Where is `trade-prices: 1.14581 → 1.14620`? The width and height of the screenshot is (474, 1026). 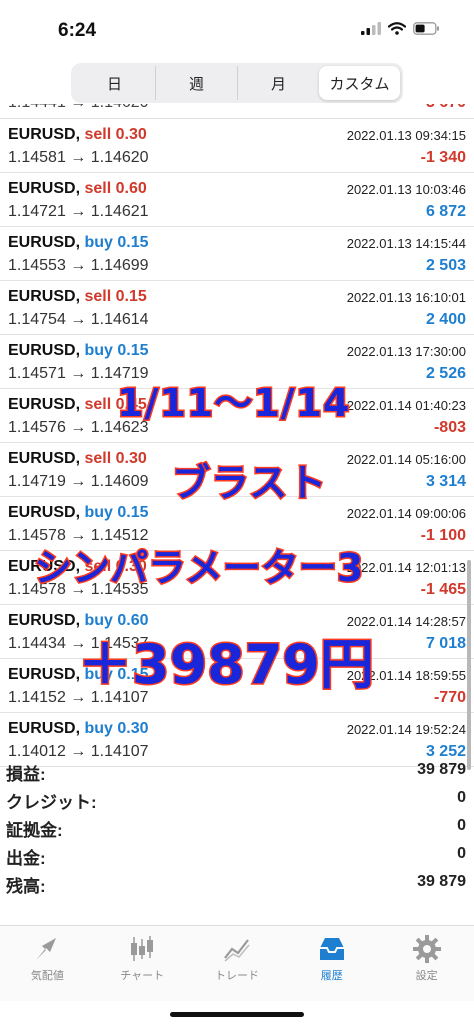 trade-prices: 1.14581 → 1.14620 is located at coordinates (78, 157).